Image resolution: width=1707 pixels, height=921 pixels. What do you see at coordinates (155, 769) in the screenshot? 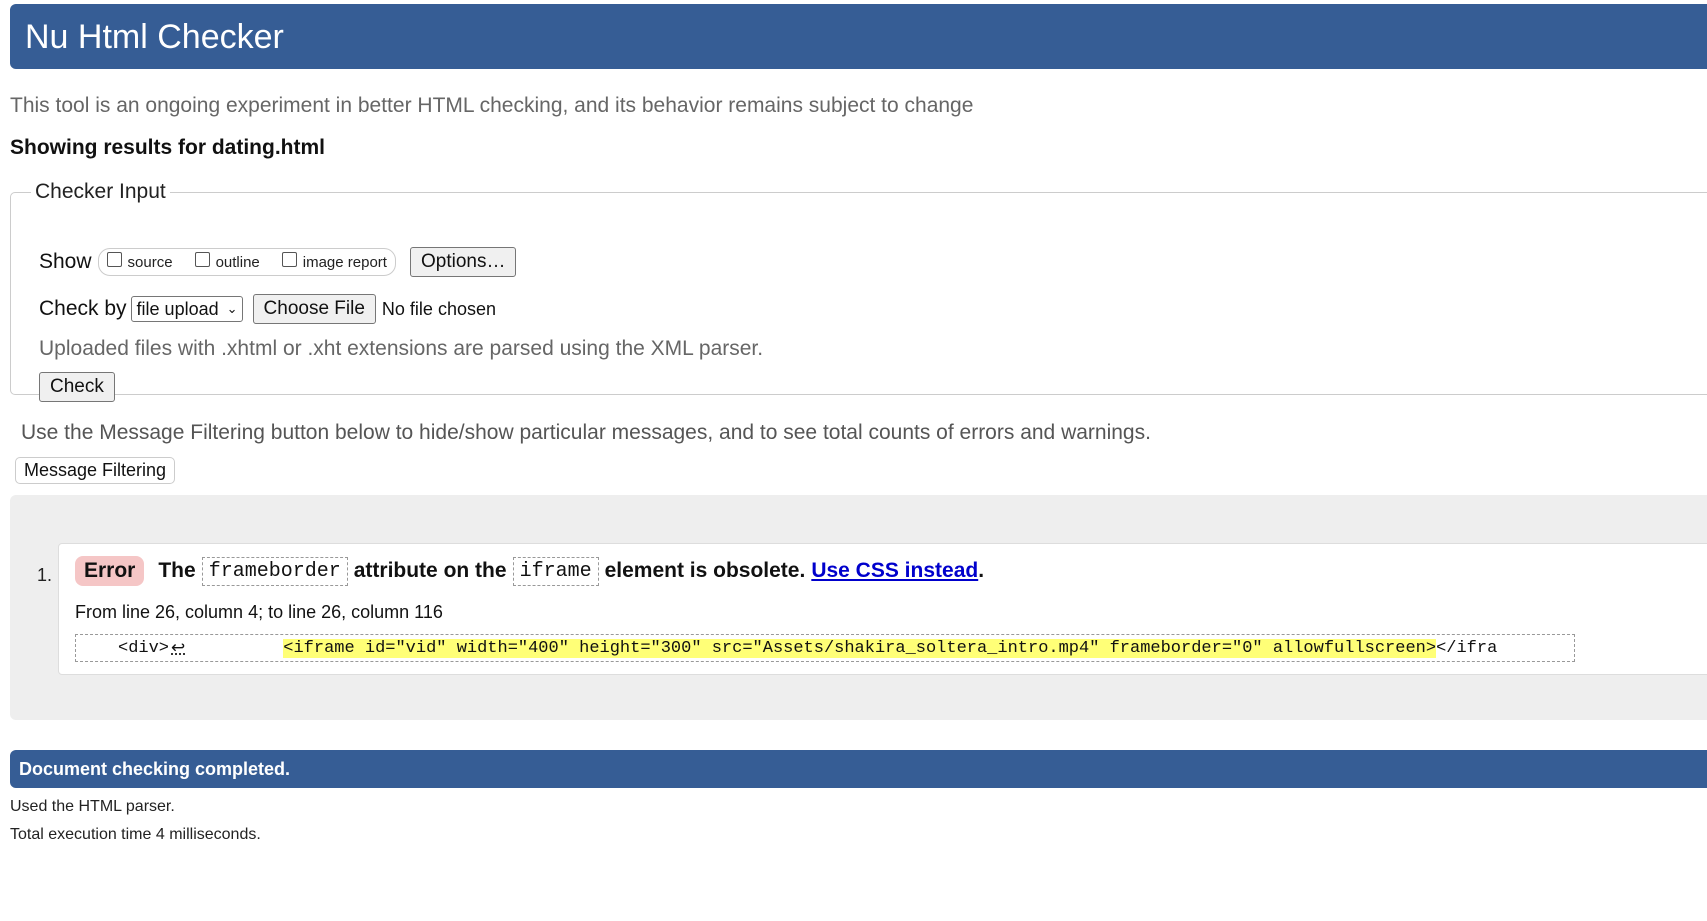
I see `completion-text: Document checking completed.` at bounding box center [155, 769].